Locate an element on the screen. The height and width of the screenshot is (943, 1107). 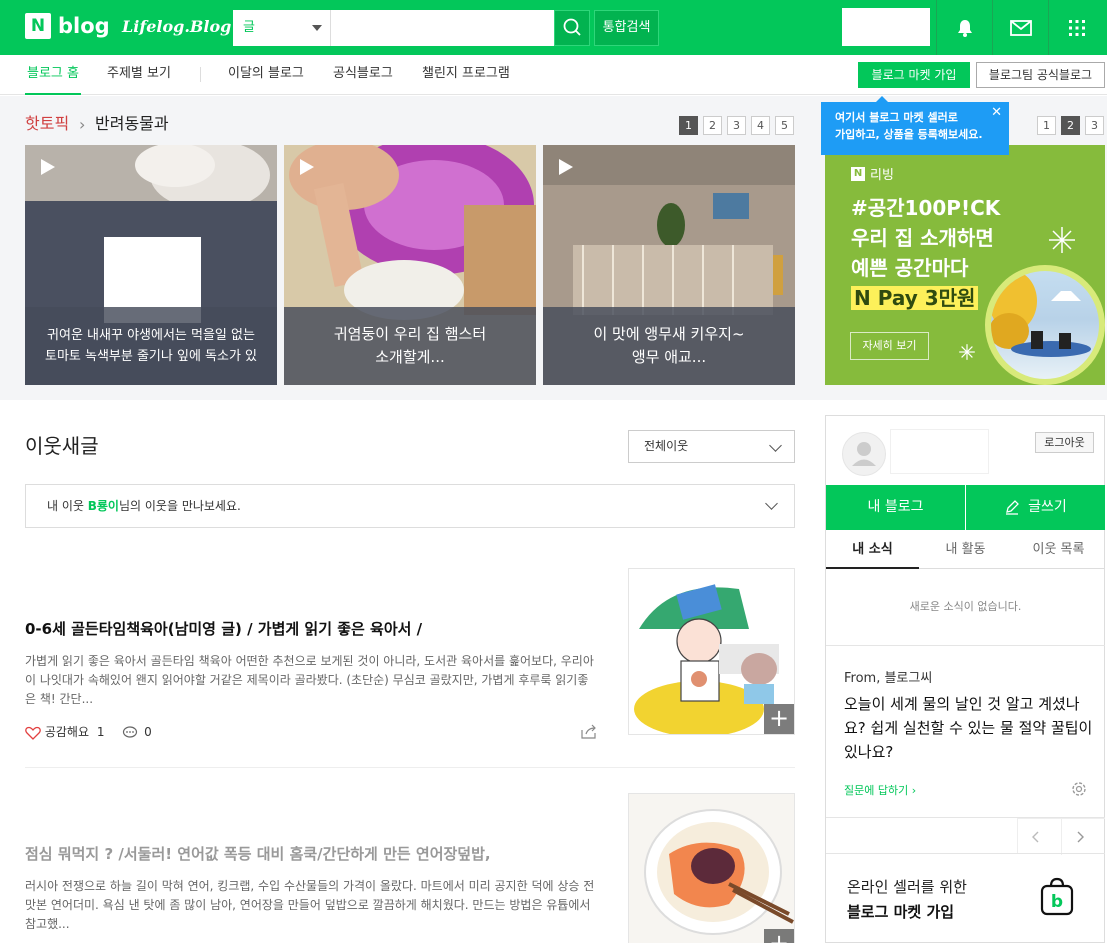
search-button is located at coordinates (572, 28).